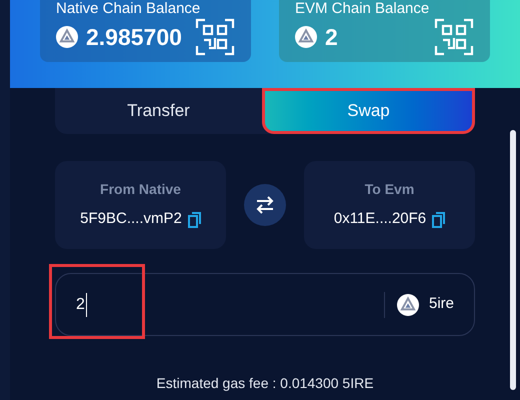 This screenshot has width=520, height=400. I want to click on address-text: 0x11E....20F6, so click(380, 219).